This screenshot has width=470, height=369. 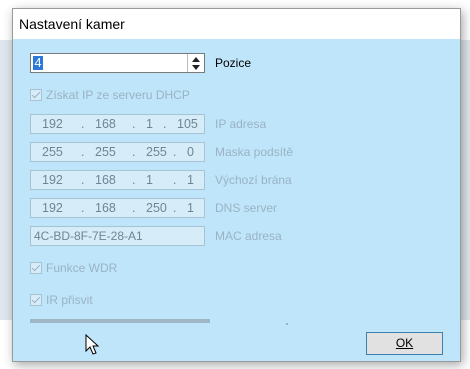 What do you see at coordinates (92, 344) in the screenshot?
I see `mouse-cursor-icon` at bounding box center [92, 344].